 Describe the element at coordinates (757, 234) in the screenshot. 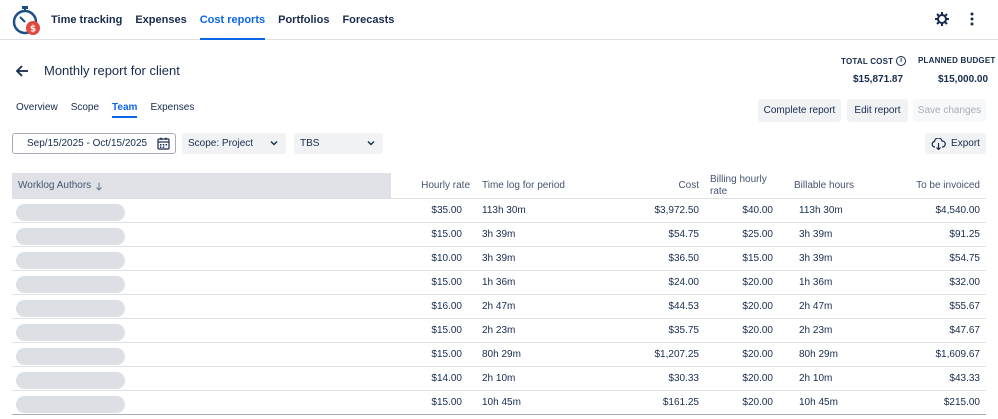

I see `cell-billing-rate: $25.00` at that location.